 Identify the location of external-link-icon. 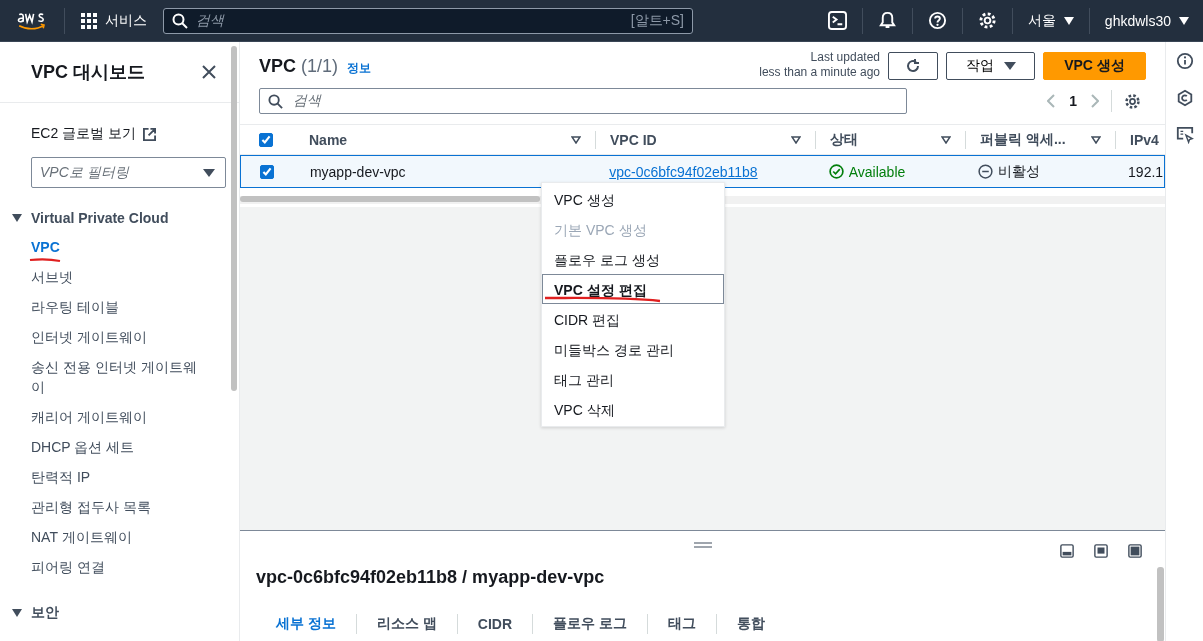
(149, 134).